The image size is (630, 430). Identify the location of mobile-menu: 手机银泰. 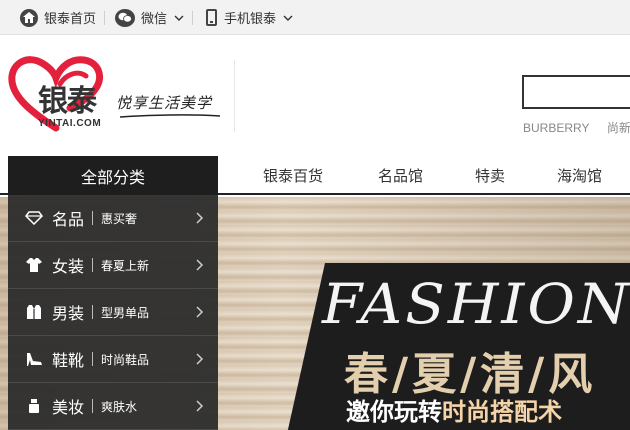
(250, 17).